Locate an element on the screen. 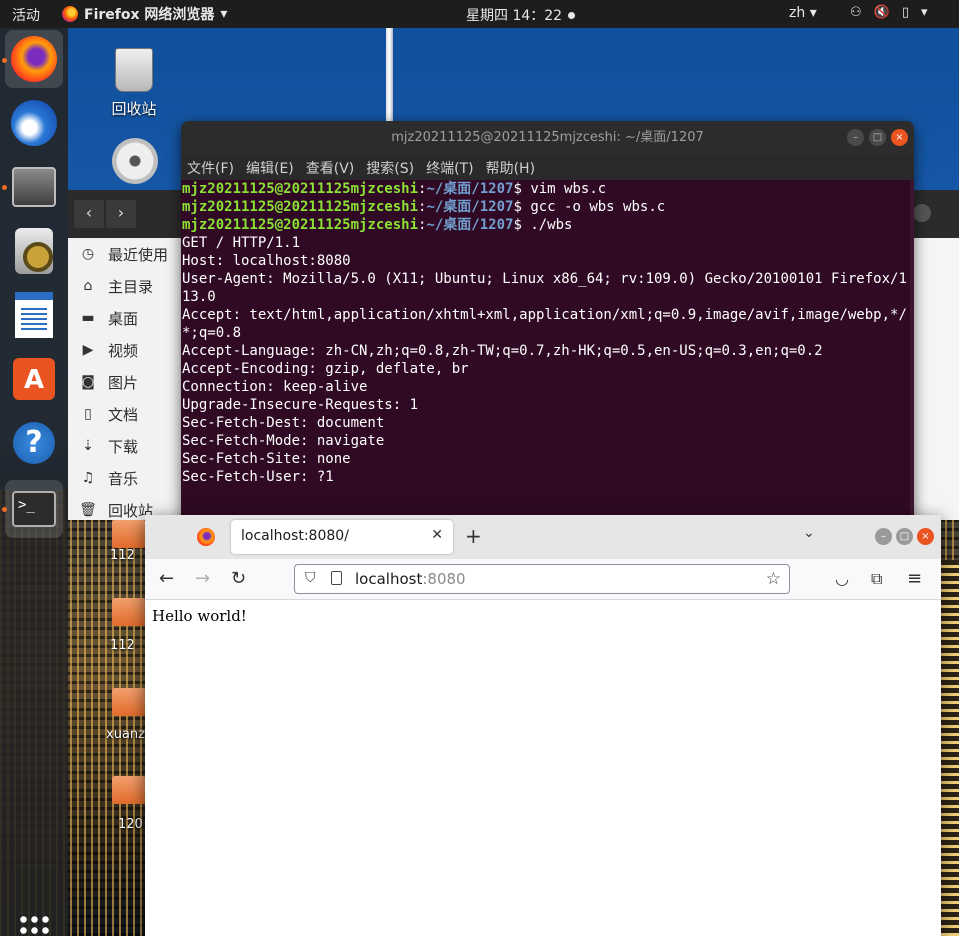 Image resolution: width=959 pixels, height=936 pixels. list-tabs-icon: ⌄ is located at coordinates (809, 533).